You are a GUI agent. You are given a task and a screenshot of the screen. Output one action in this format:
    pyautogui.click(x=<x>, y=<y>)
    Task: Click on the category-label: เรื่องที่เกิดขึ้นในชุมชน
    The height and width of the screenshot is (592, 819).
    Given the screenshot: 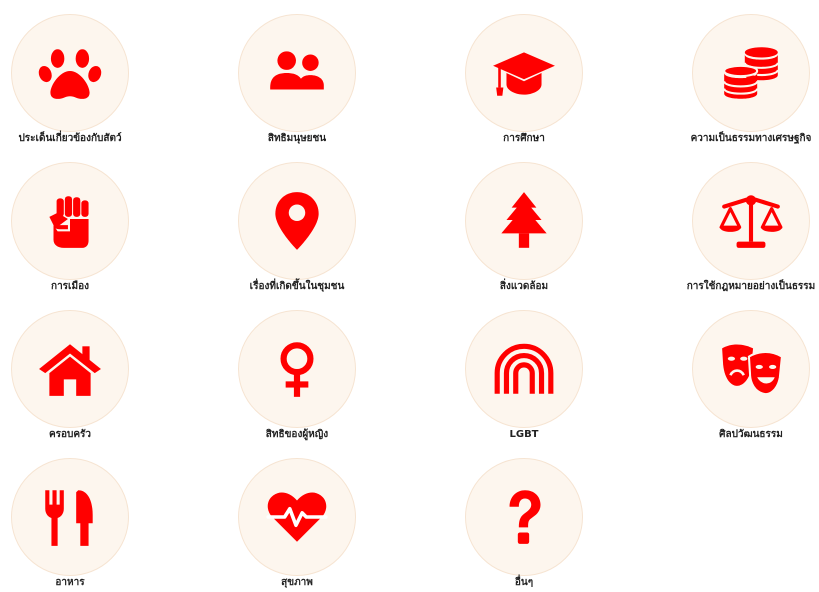 What is the action you would take?
    pyautogui.click(x=297, y=286)
    